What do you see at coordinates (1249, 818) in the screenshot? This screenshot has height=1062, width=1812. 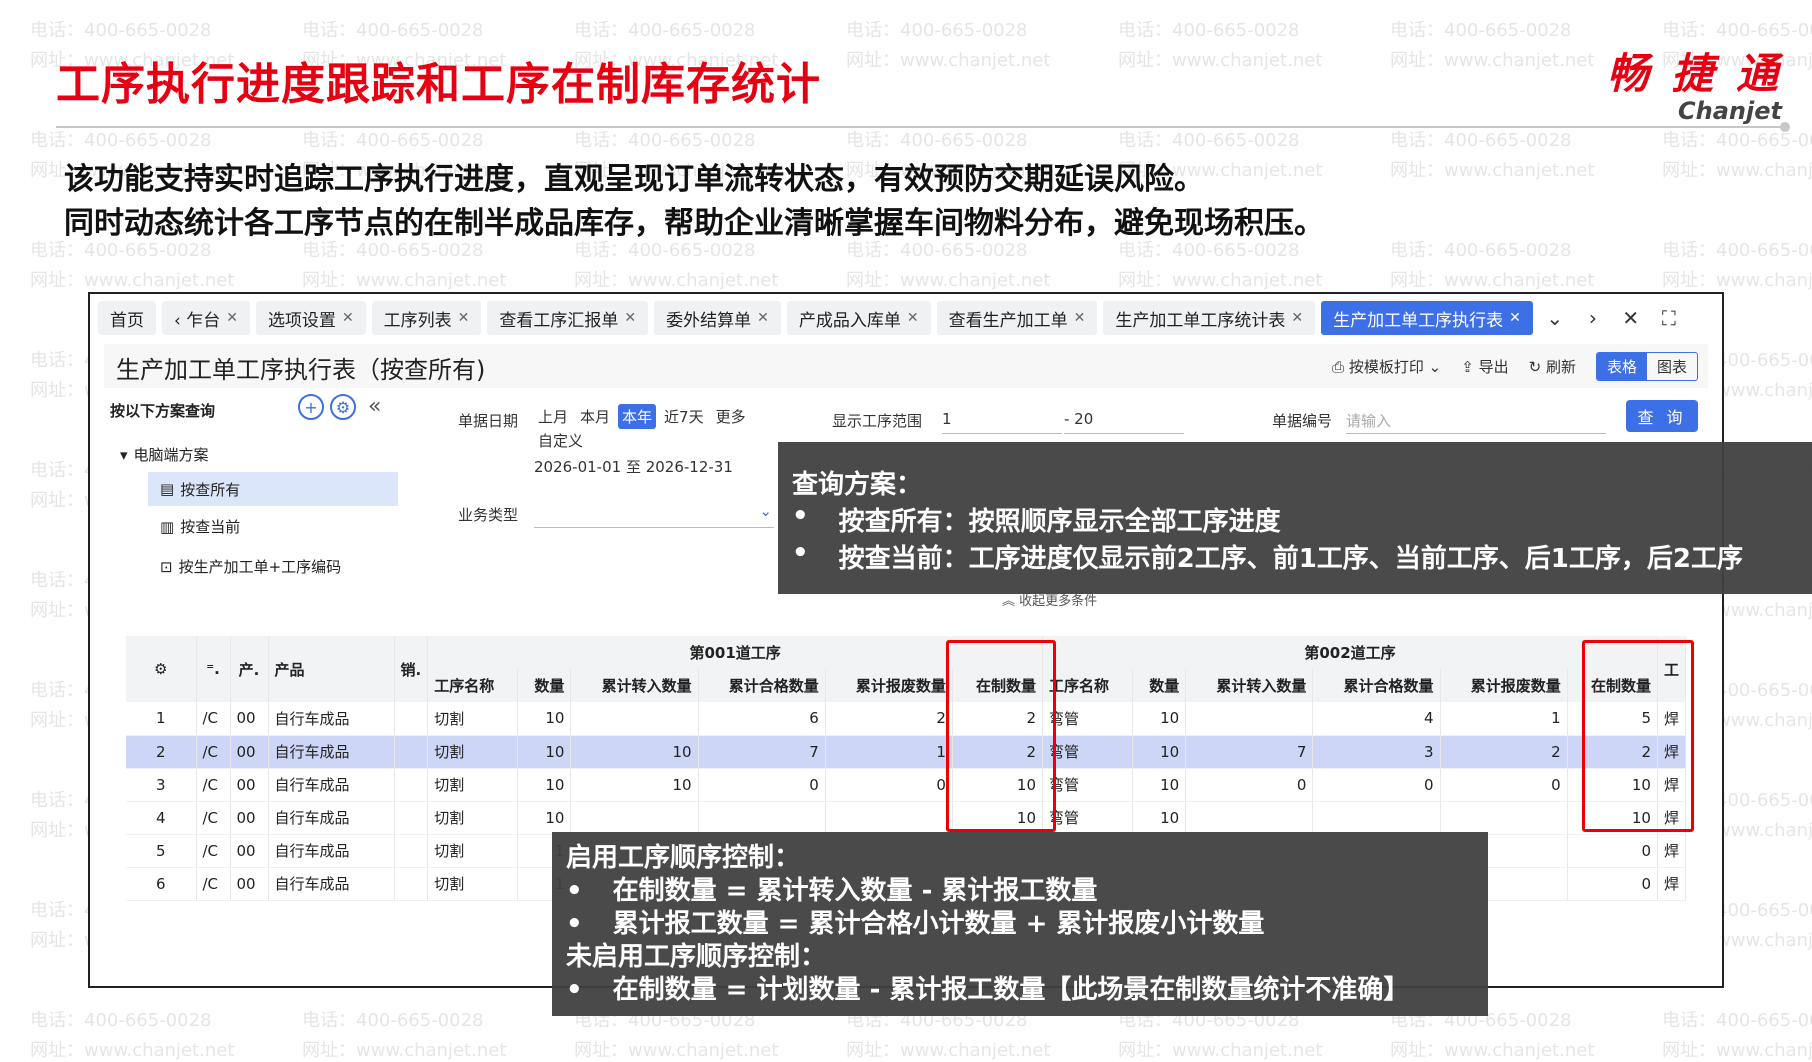 I see `cell-in2` at bounding box center [1249, 818].